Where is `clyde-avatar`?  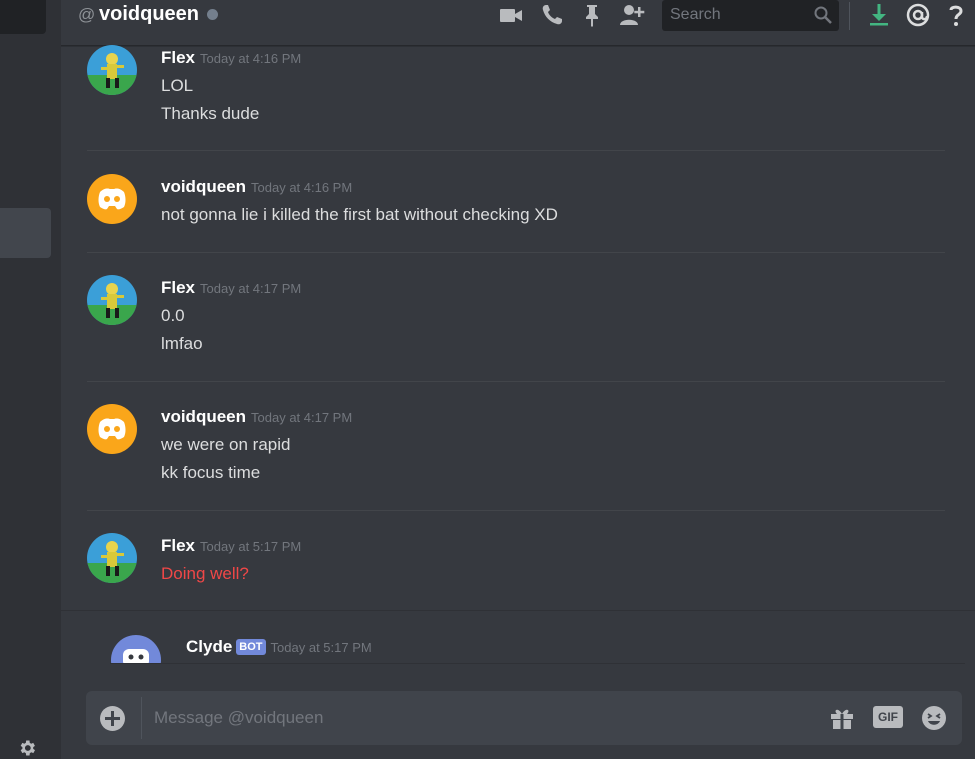 clyde-avatar is located at coordinates (136, 649).